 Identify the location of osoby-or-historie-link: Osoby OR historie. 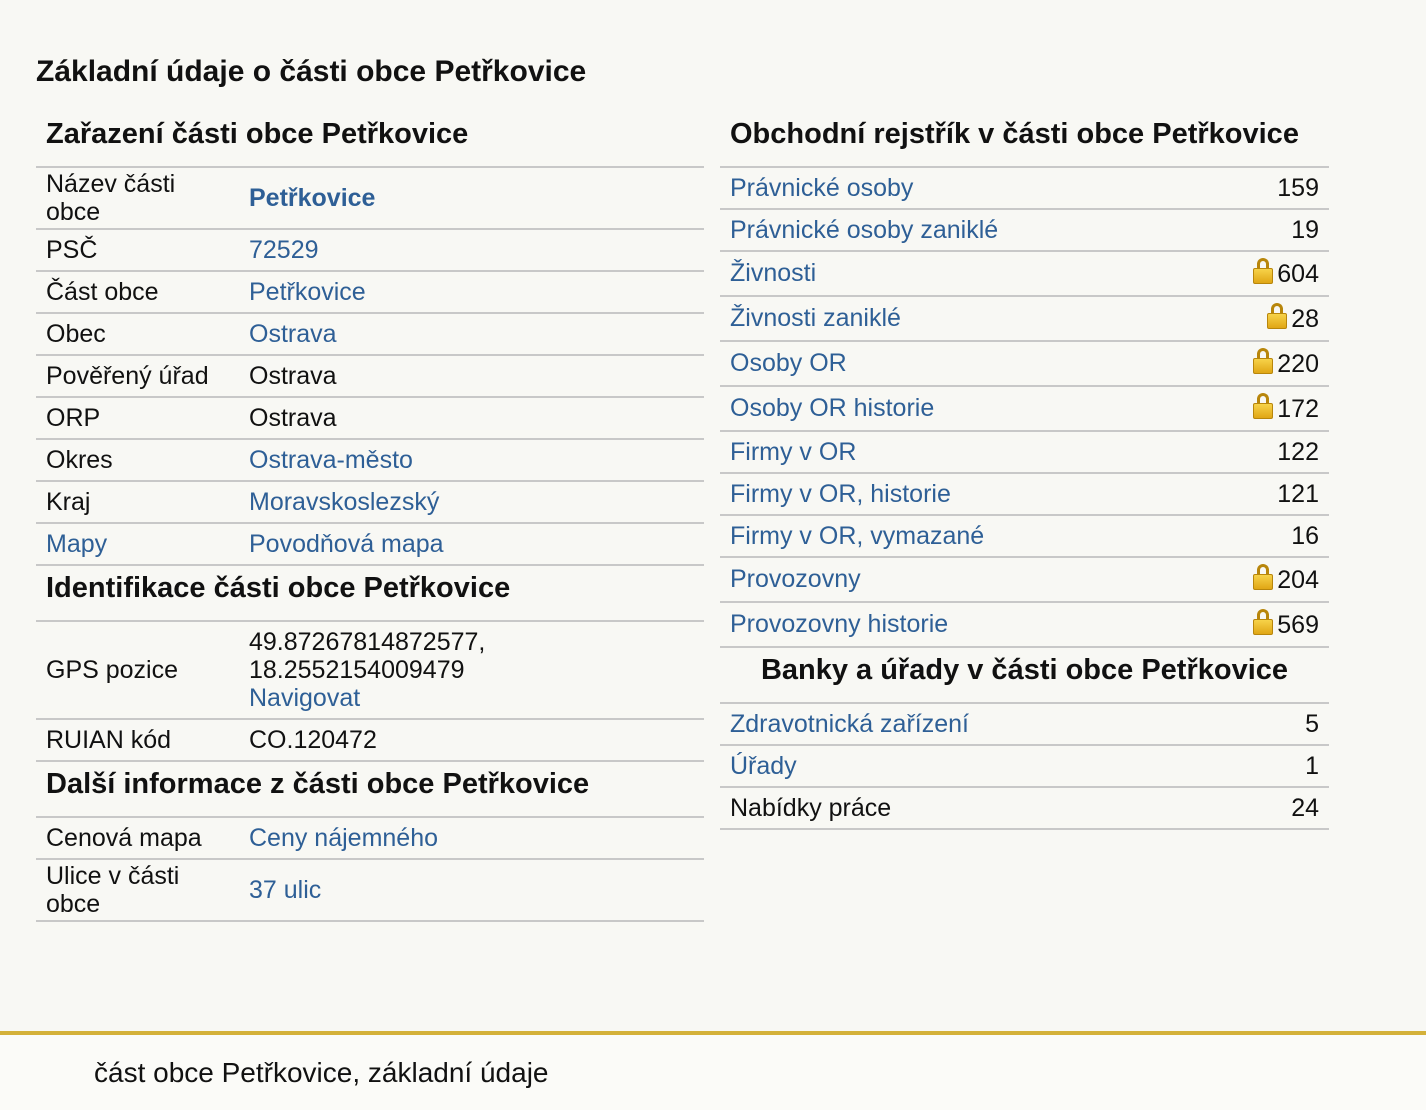
(832, 408).